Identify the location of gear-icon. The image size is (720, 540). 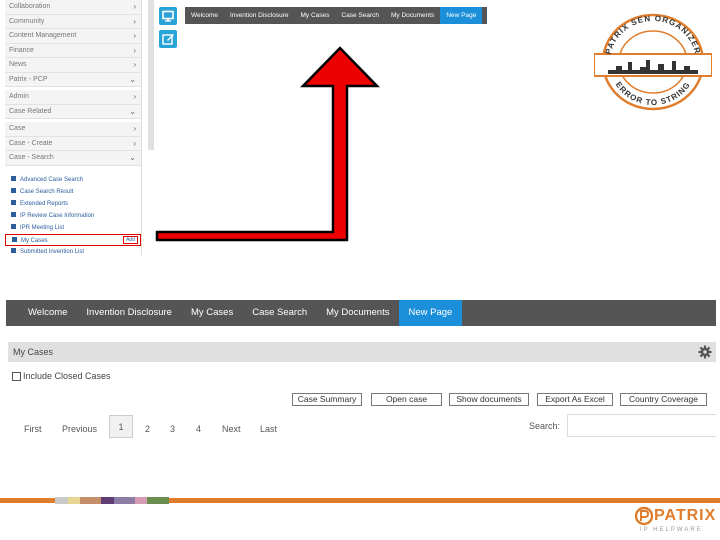
(705, 352).